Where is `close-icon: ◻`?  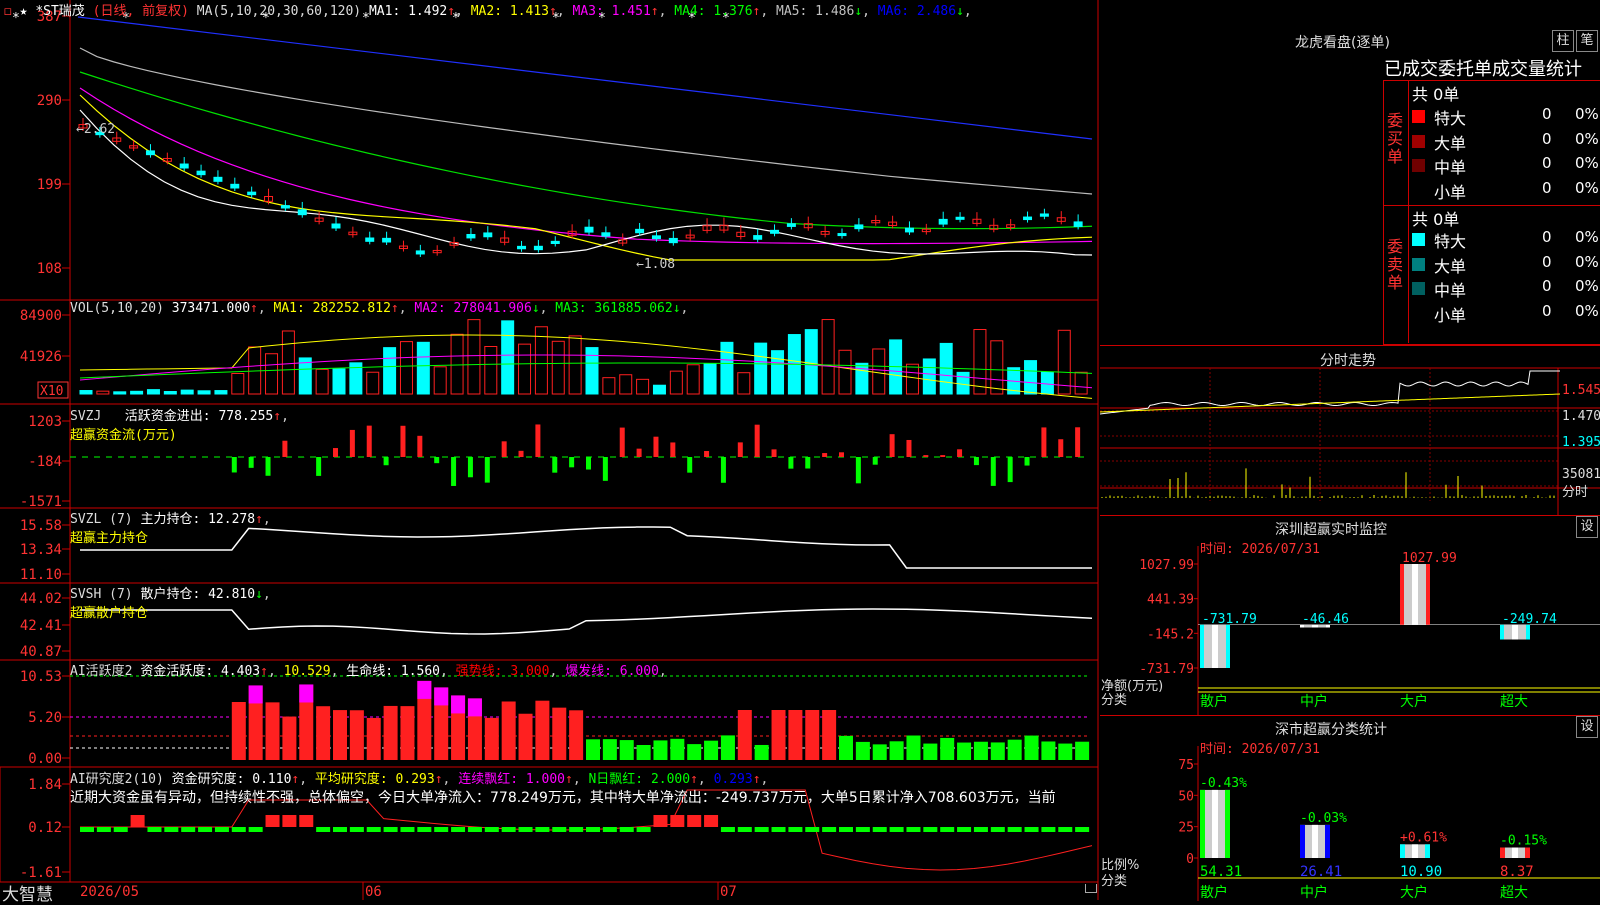 close-icon: ◻ is located at coordinates (8, 11).